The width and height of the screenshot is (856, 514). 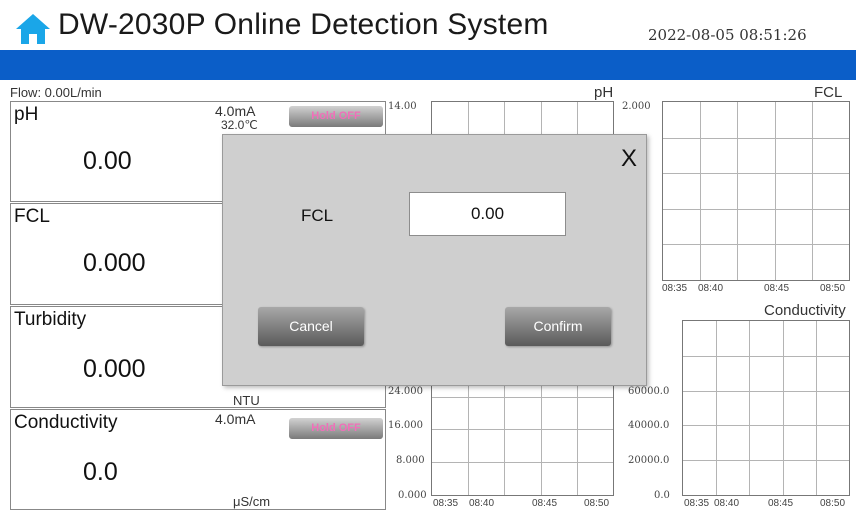 What do you see at coordinates (756, 191) in the screenshot?
I see `chart-fcl` at bounding box center [756, 191].